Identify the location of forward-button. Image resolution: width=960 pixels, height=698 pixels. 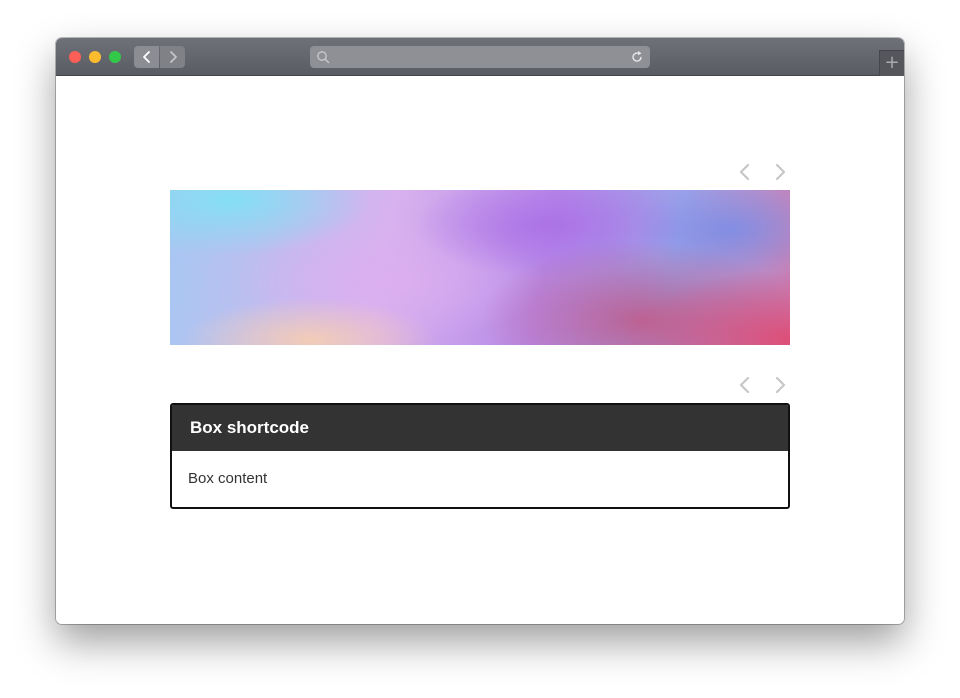
(172, 57).